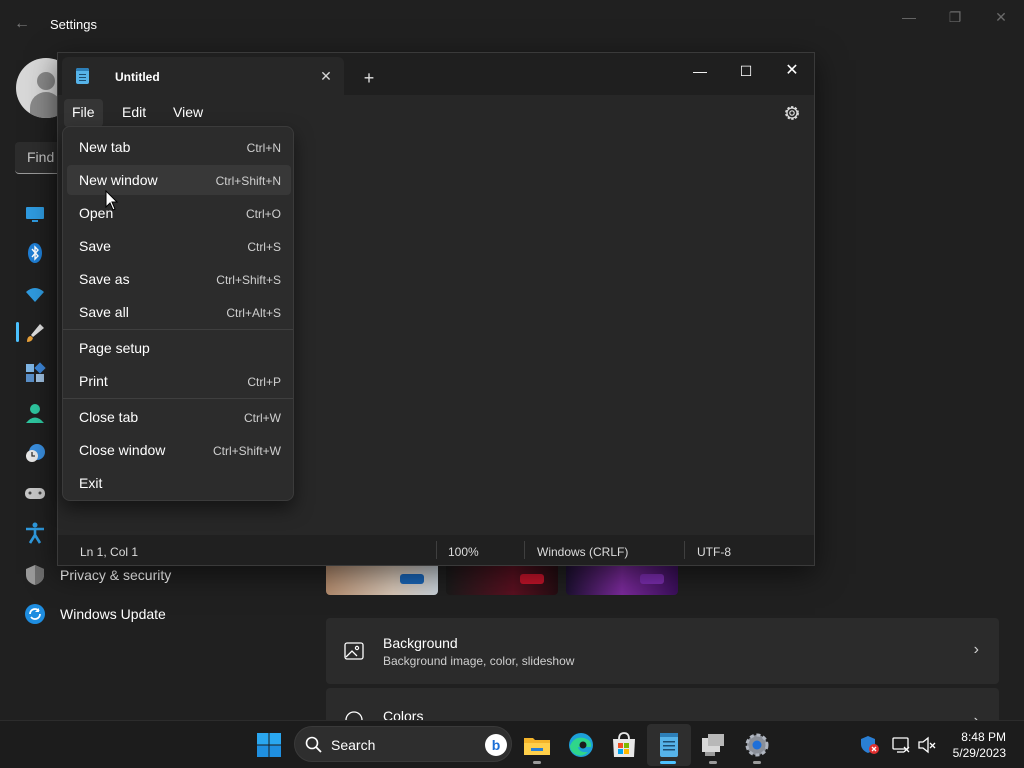  What do you see at coordinates (436, 550) in the screenshot?
I see `status-bar: Ln 1, Col 1 100% Windows (CRLF) UTF-8` at bounding box center [436, 550].